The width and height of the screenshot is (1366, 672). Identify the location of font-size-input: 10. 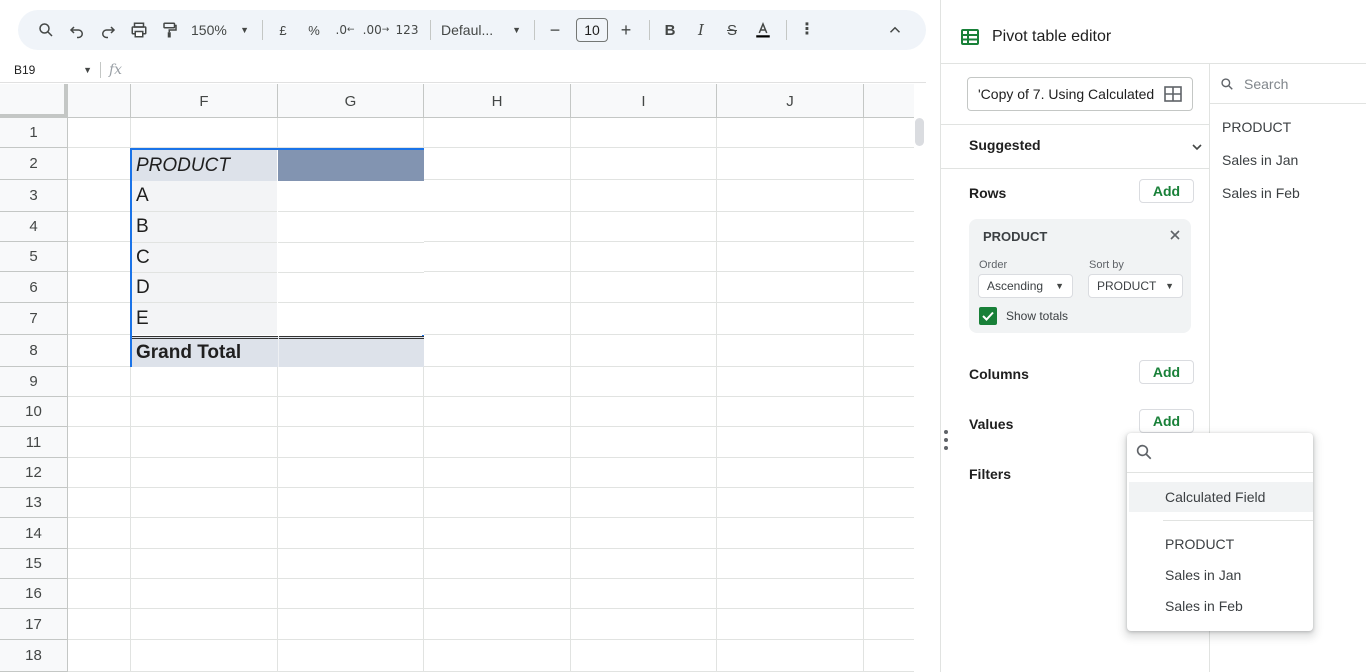
(592, 30).